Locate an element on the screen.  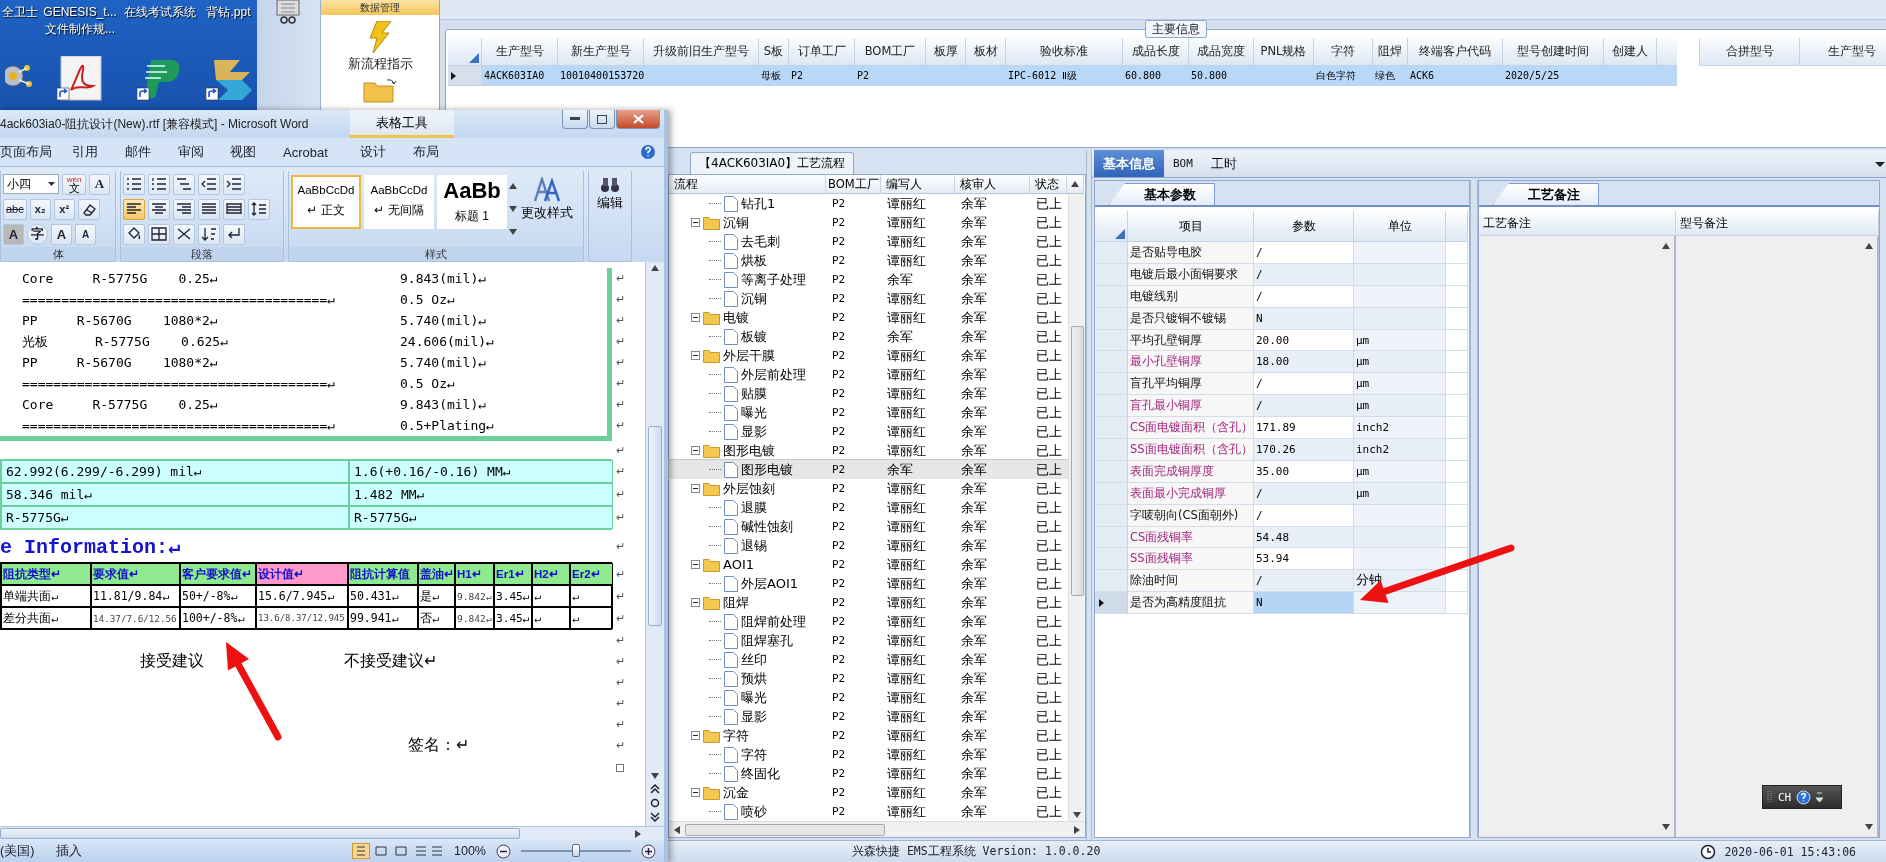
ribbon-tab: 视图 is located at coordinates (256, 152).